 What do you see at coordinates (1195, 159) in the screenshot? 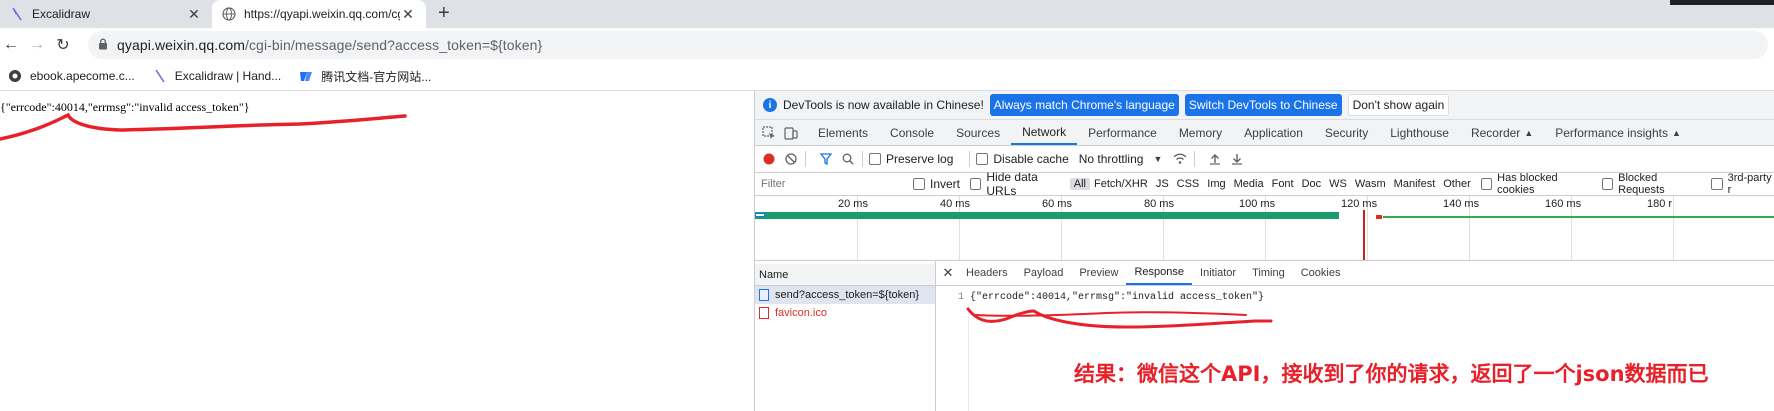
I see `toolbar-divider` at bounding box center [1195, 159].